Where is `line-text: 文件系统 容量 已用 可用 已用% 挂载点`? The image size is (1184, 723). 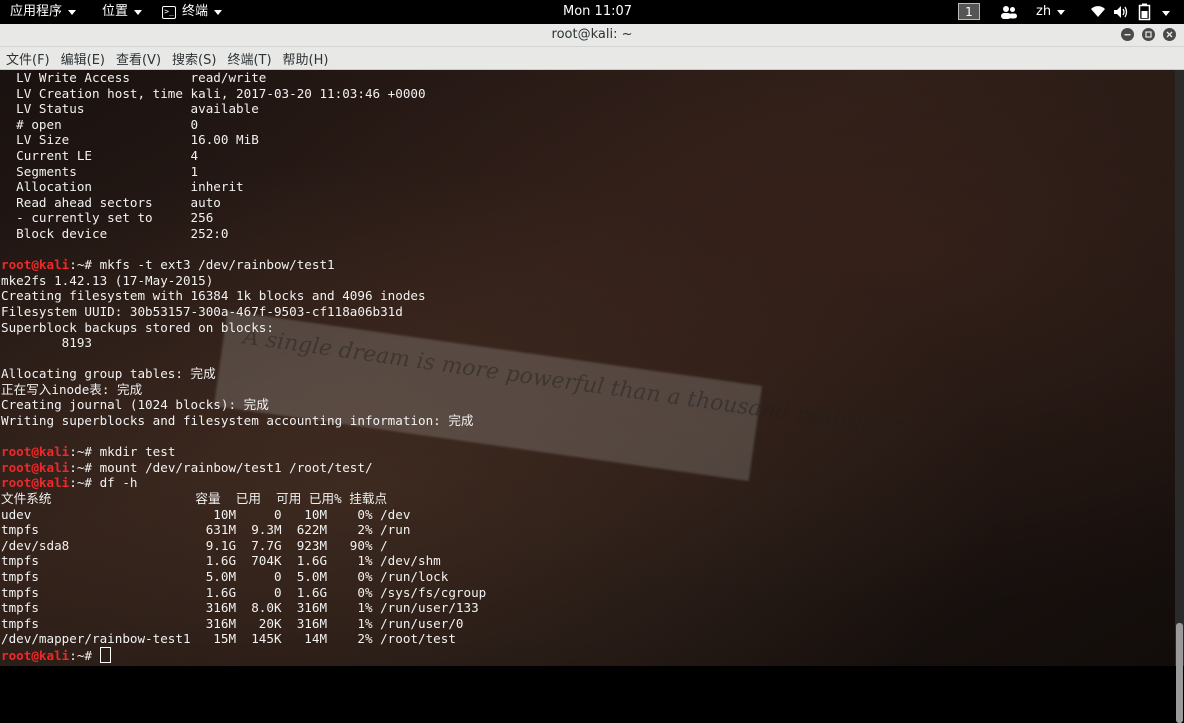
line-text: 文件系统 容量 已用 可用 已用% 挂载点 is located at coordinates (194, 499).